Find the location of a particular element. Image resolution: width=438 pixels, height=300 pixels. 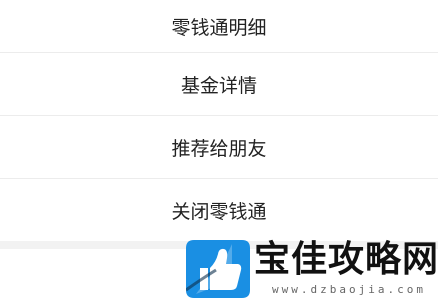

watermark-title: 宝佳攻略网 is located at coordinates (346, 259).